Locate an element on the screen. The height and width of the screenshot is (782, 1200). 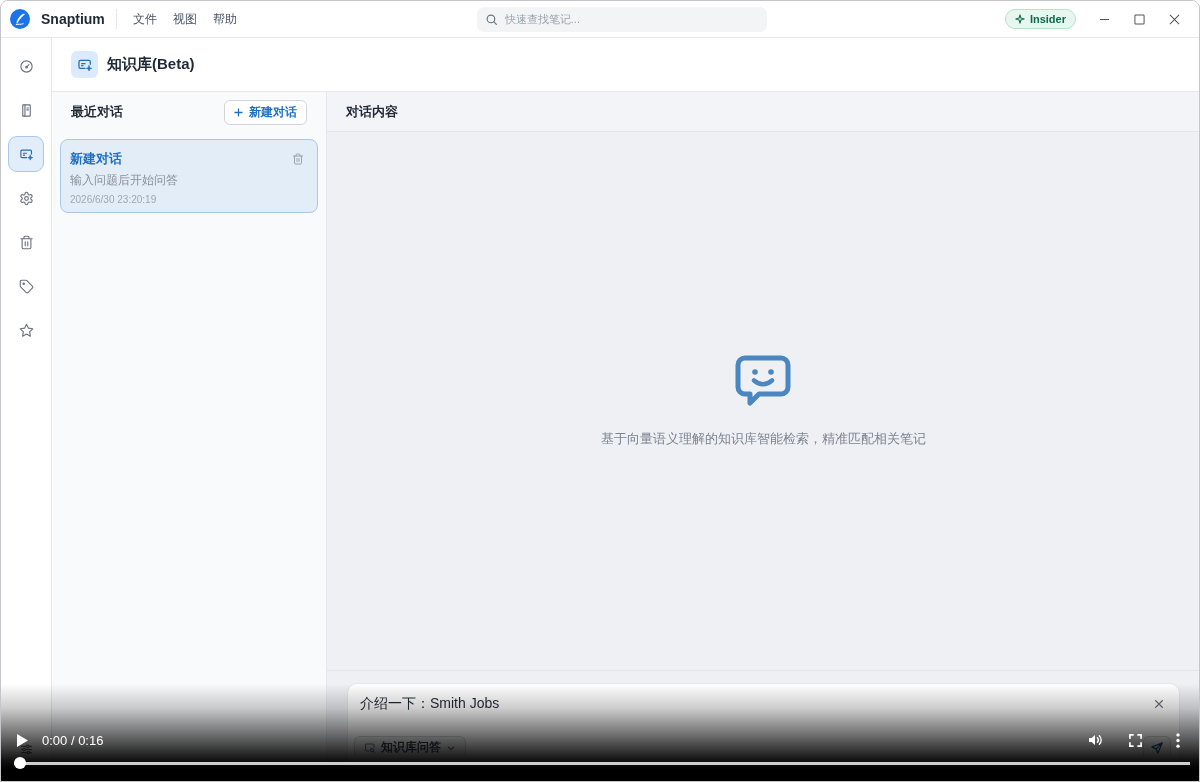
badge-label: Insider is located at coordinates (1047, 19).